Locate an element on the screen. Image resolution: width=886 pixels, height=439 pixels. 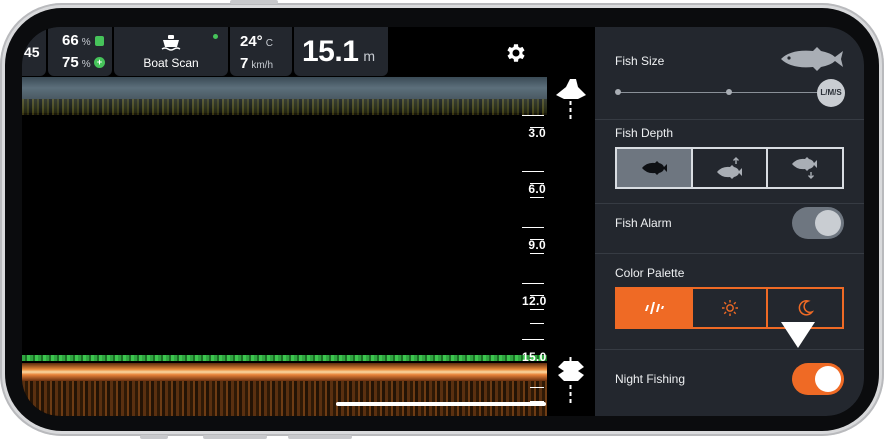
device-battery-unit: % is located at coordinates (86, 64).